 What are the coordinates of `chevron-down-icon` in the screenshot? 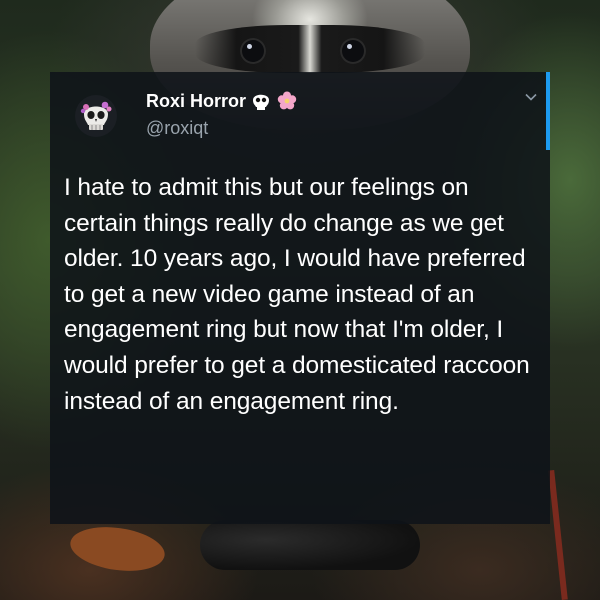 It's located at (531, 97).